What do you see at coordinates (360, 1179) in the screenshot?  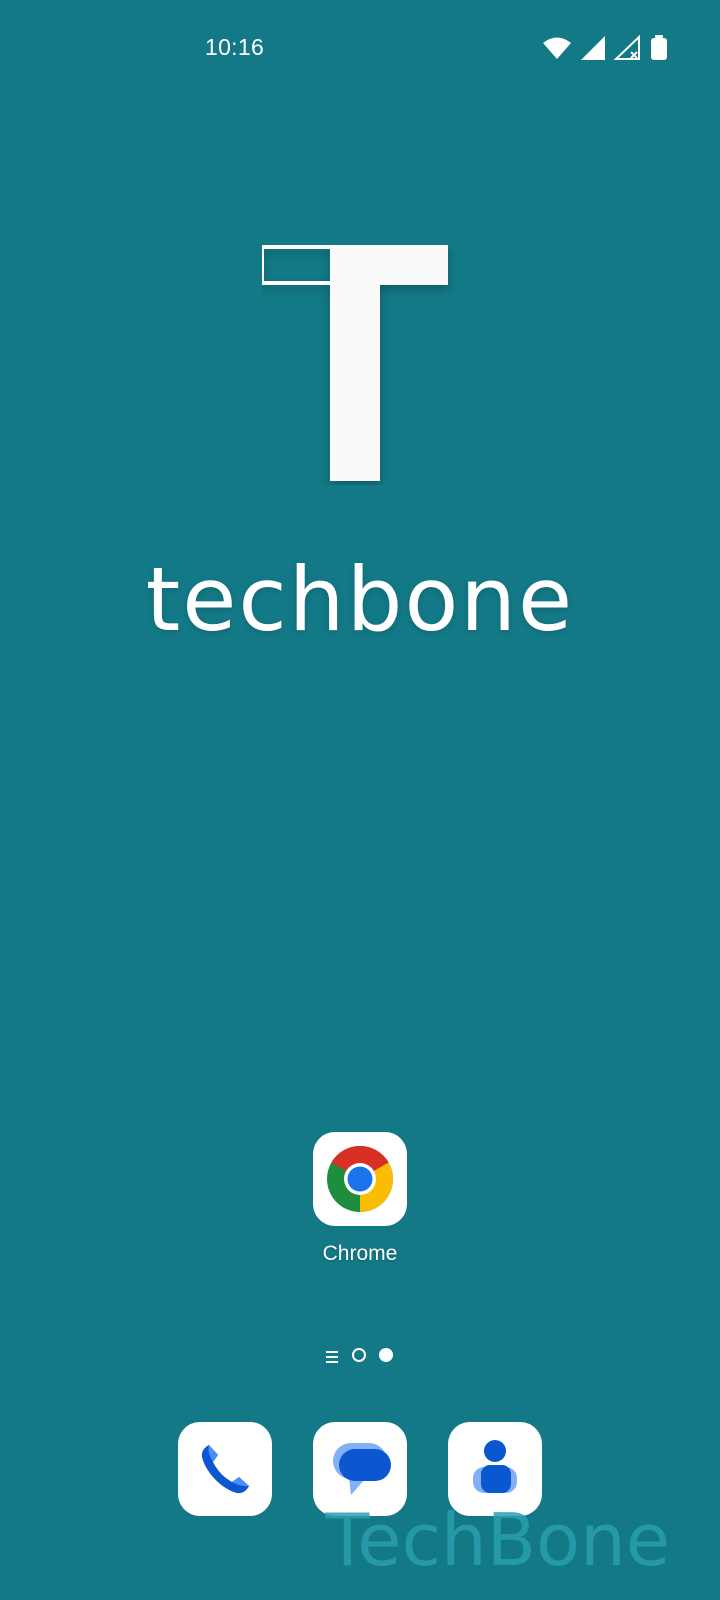 I see `chrome-icon` at bounding box center [360, 1179].